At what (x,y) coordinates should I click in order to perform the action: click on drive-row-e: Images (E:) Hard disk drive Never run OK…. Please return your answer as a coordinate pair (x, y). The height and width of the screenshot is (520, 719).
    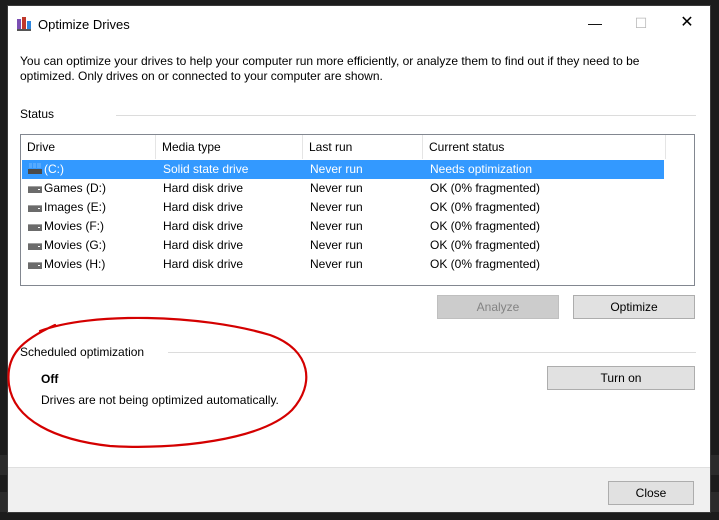
    Looking at the image, I should click on (343, 207).